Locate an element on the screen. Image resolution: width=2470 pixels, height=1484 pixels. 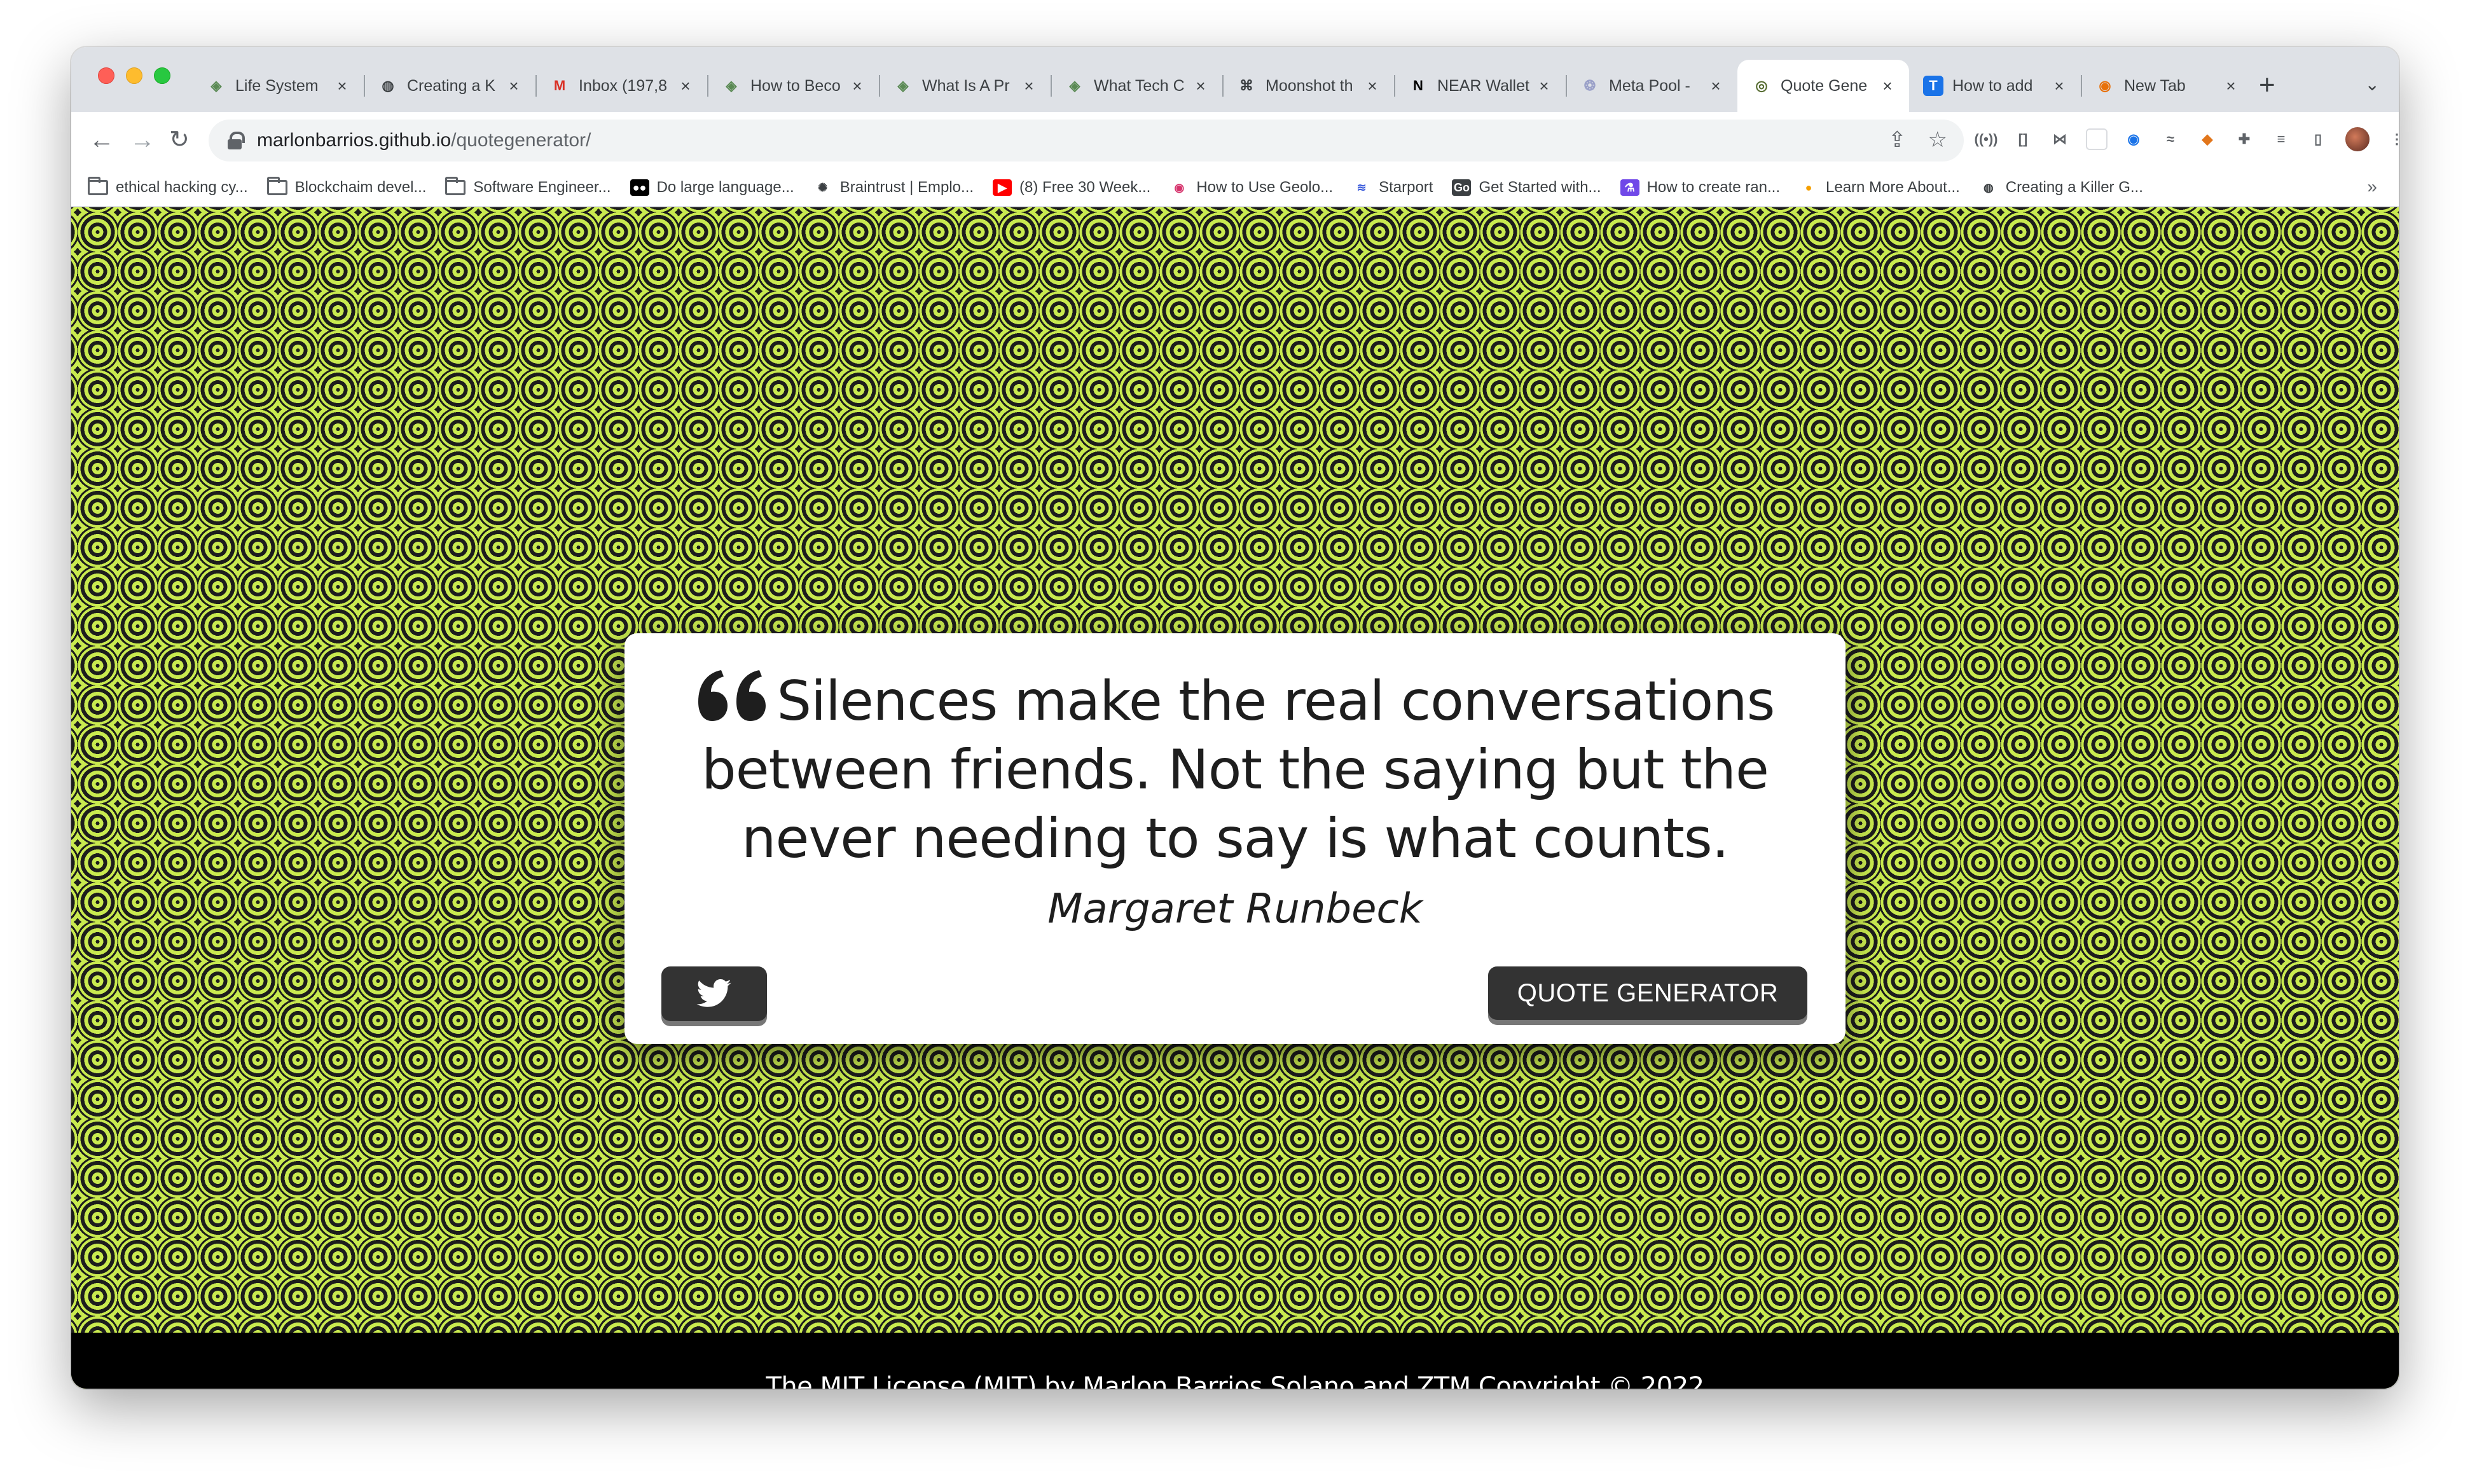
window-controls is located at coordinates (134, 75).